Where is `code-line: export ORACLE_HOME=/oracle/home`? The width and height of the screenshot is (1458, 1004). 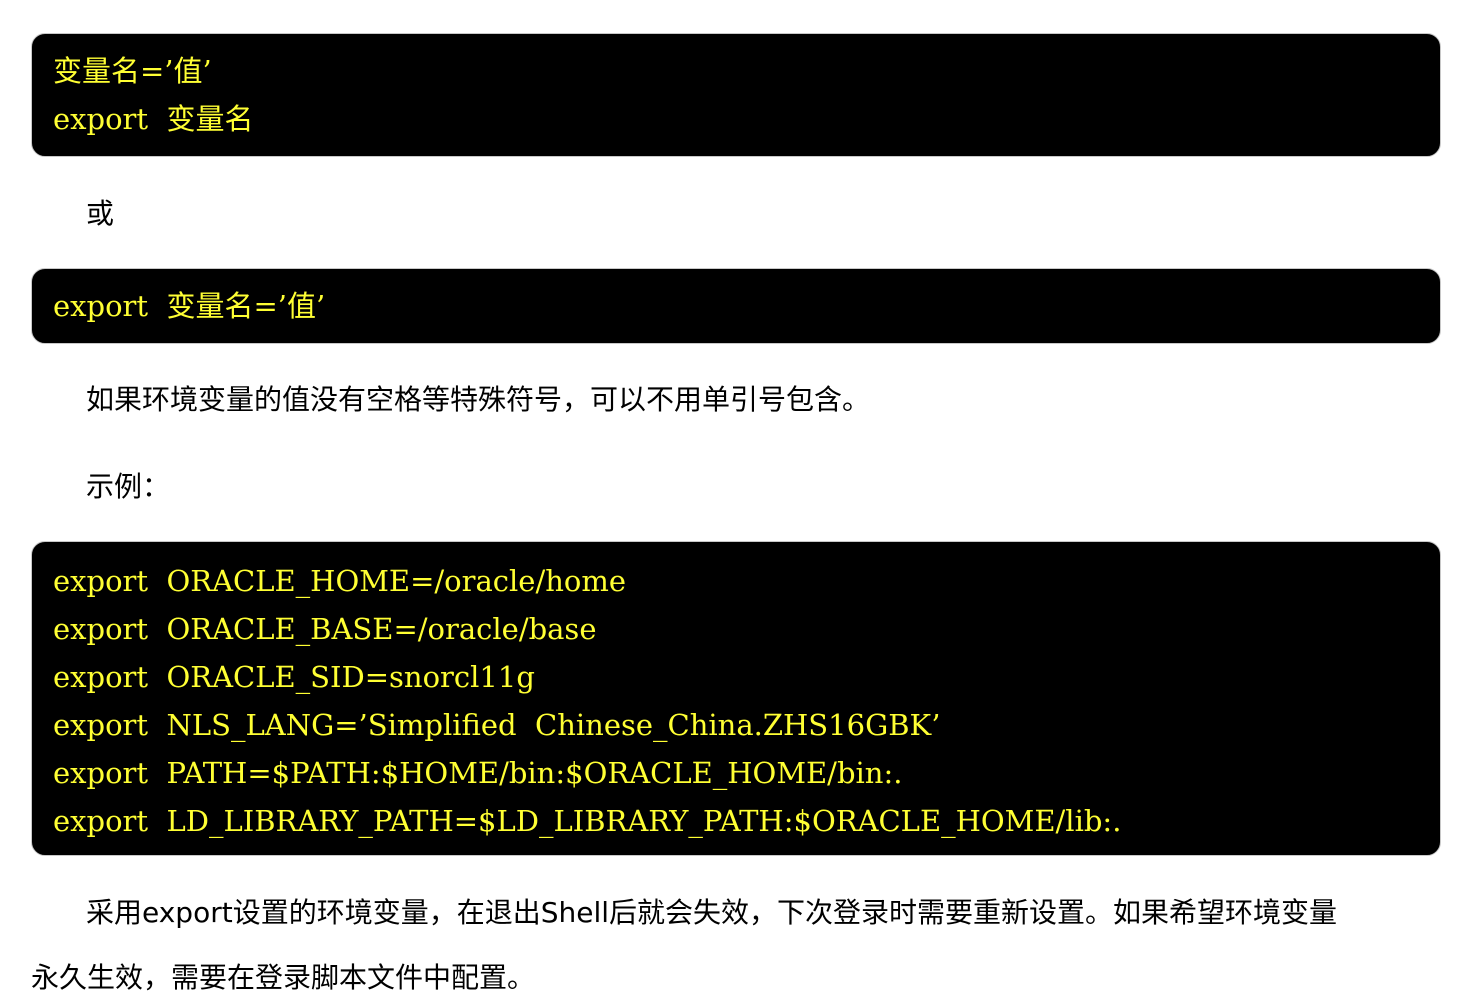
code-line: export ORACLE_HOME=/oracle/home is located at coordinates (340, 581).